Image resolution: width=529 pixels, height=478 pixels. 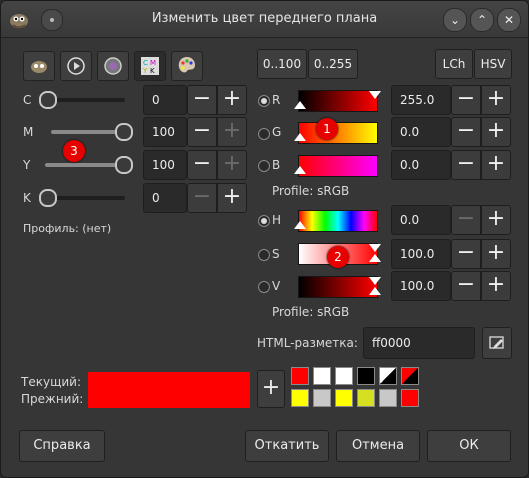 I want to click on m-value-field: 100, so click(x=165, y=132).